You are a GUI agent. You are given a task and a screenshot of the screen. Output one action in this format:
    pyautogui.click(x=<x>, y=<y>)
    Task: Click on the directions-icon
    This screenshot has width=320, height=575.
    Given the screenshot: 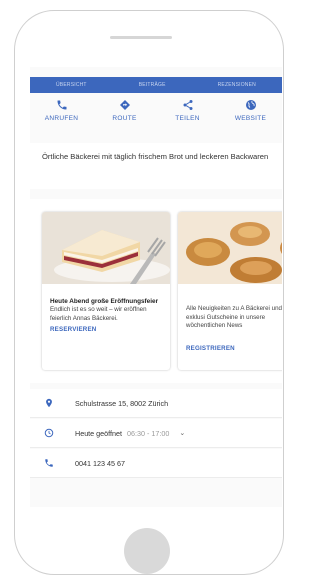 What is the action you would take?
    pyautogui.click(x=124, y=105)
    